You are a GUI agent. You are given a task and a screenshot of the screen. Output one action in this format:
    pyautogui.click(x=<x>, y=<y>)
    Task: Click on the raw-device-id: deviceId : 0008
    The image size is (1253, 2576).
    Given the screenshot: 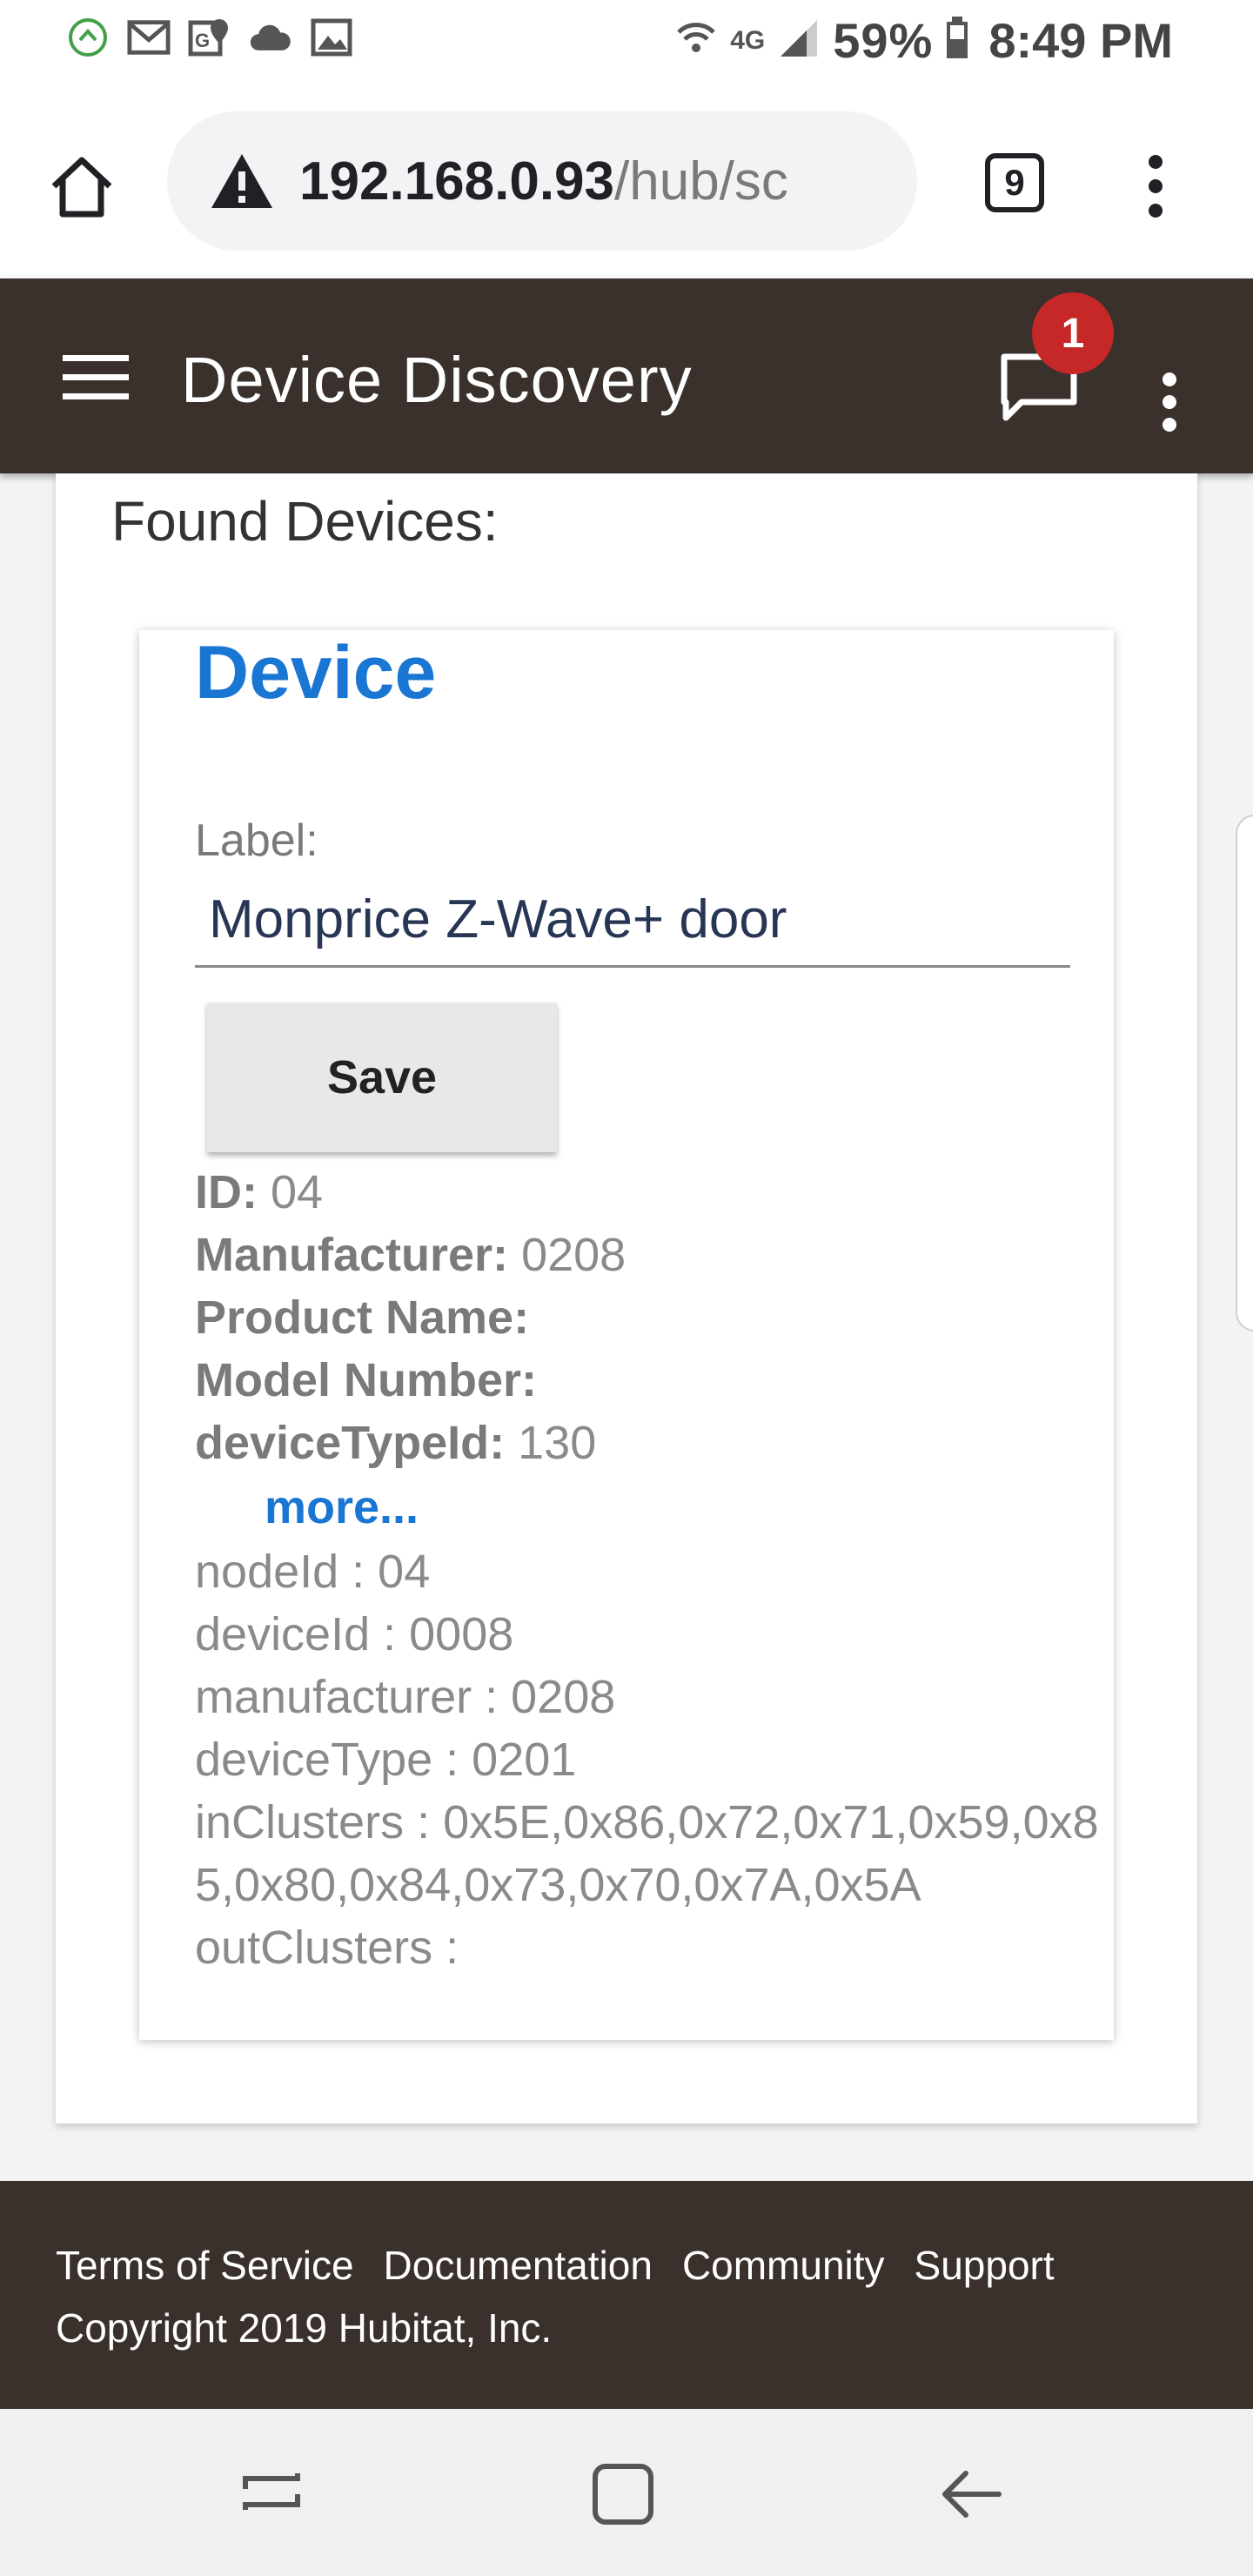 What is the action you would take?
    pyautogui.click(x=354, y=1634)
    